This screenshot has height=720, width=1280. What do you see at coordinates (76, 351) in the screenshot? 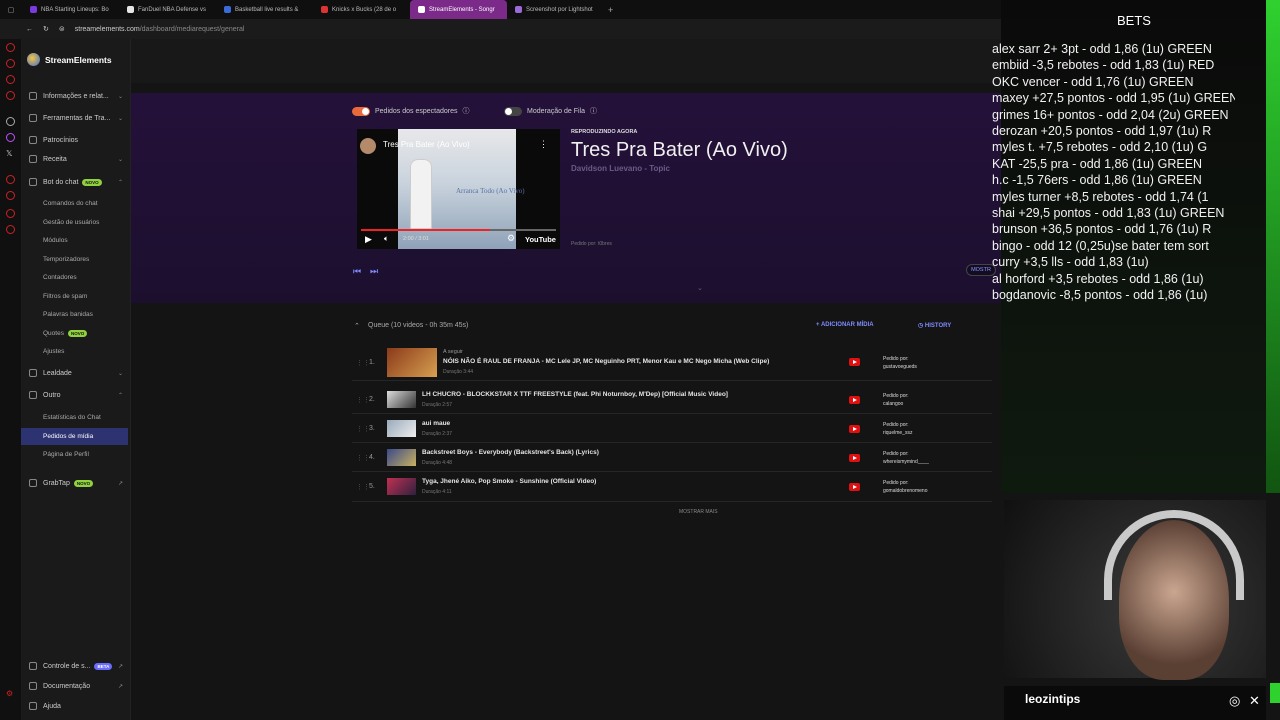
I see `sidebar-item-settings: Ajustes` at bounding box center [76, 351].